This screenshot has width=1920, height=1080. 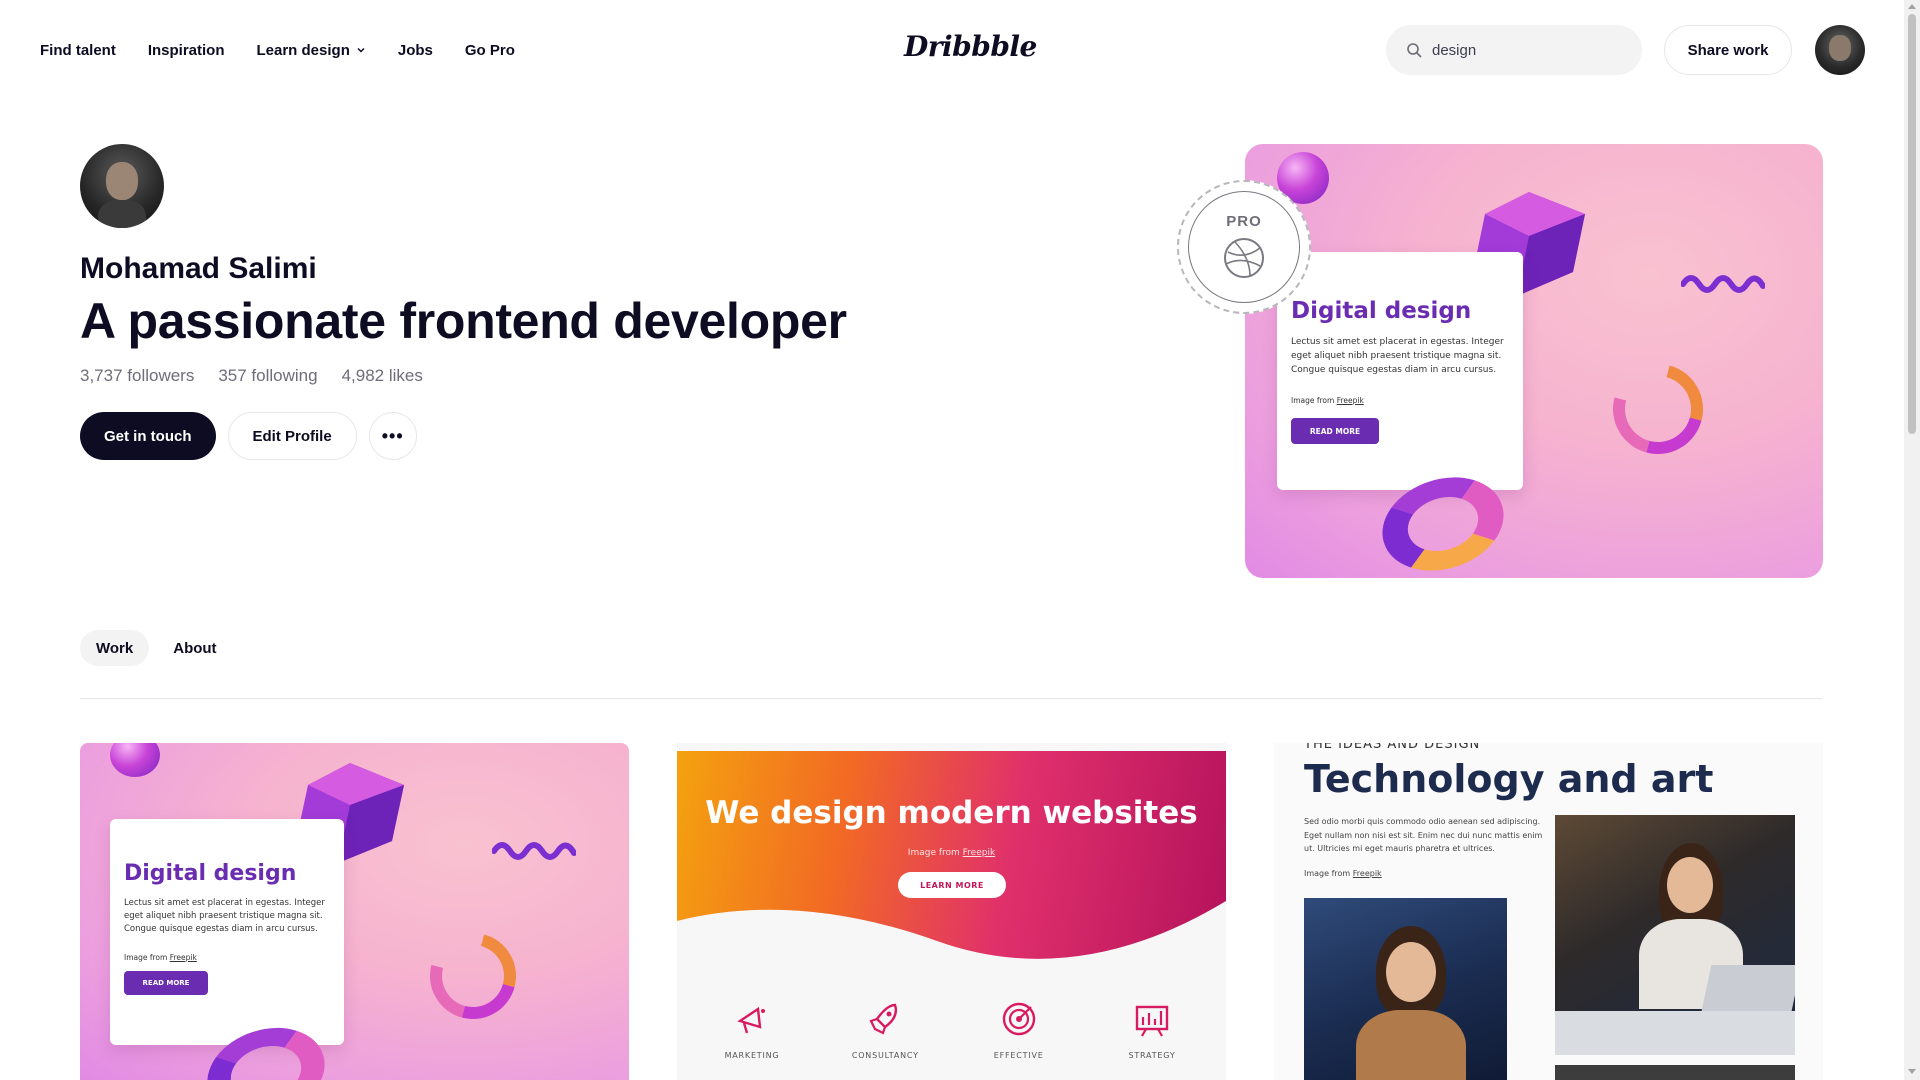 I want to click on user-avatar, so click(x=1840, y=50).